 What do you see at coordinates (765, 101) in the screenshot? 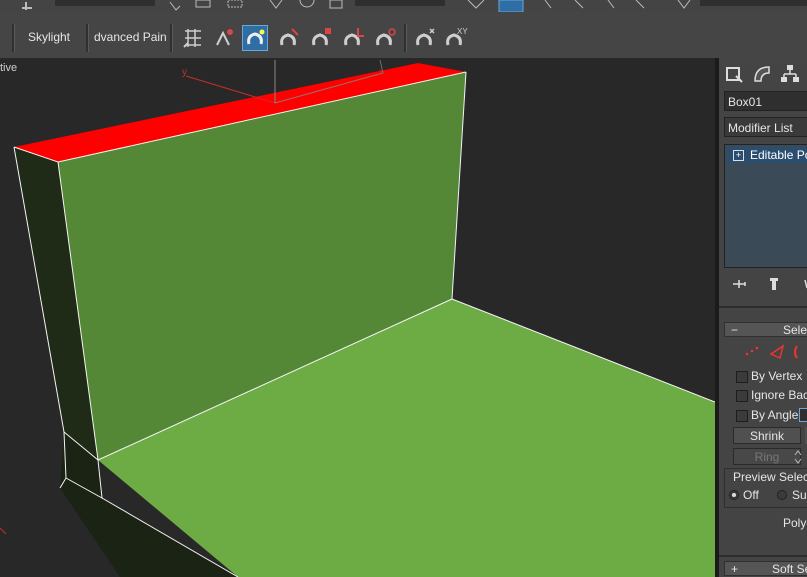
I see `object-name-field: Box01` at bounding box center [765, 101].